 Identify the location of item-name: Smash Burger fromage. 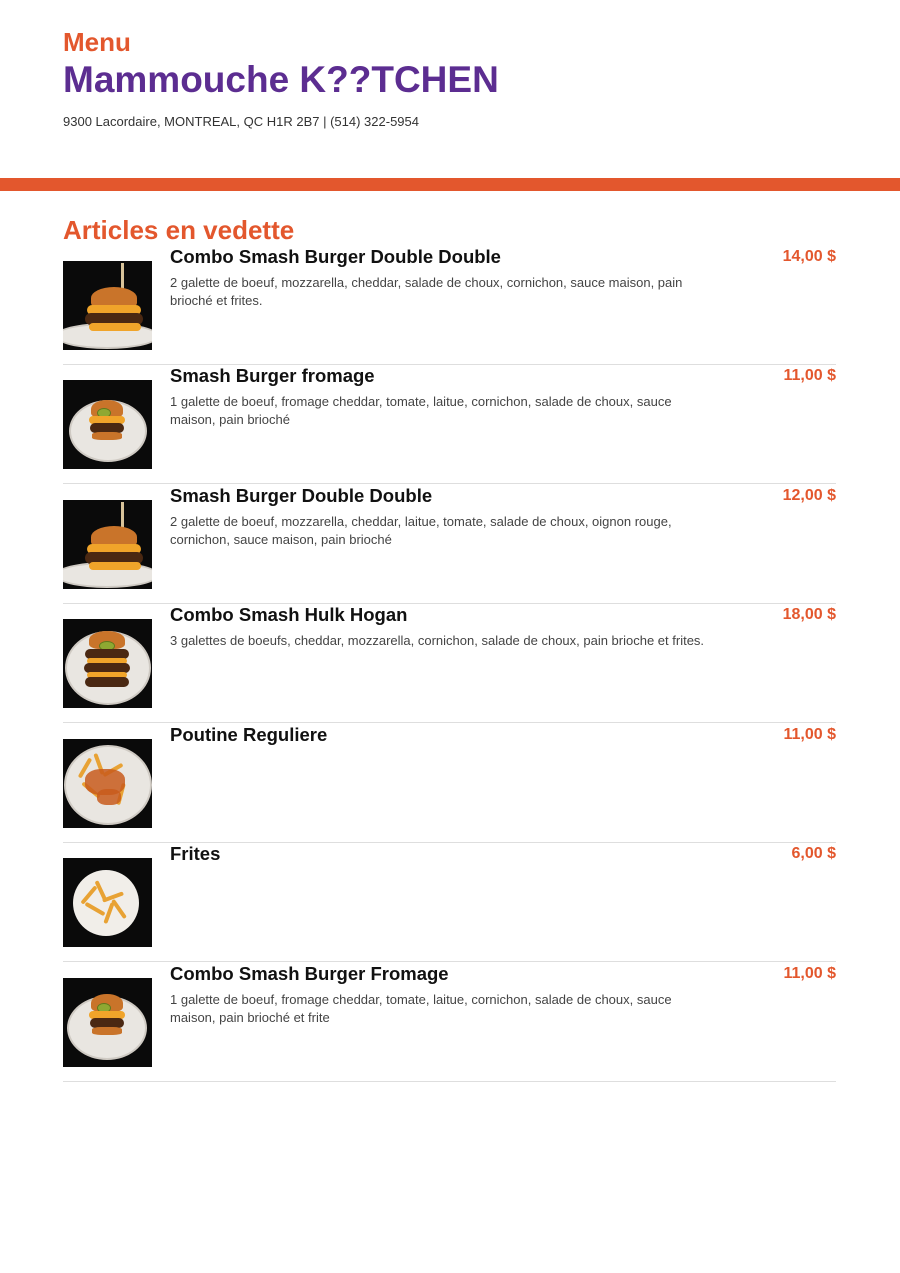
(272, 375).